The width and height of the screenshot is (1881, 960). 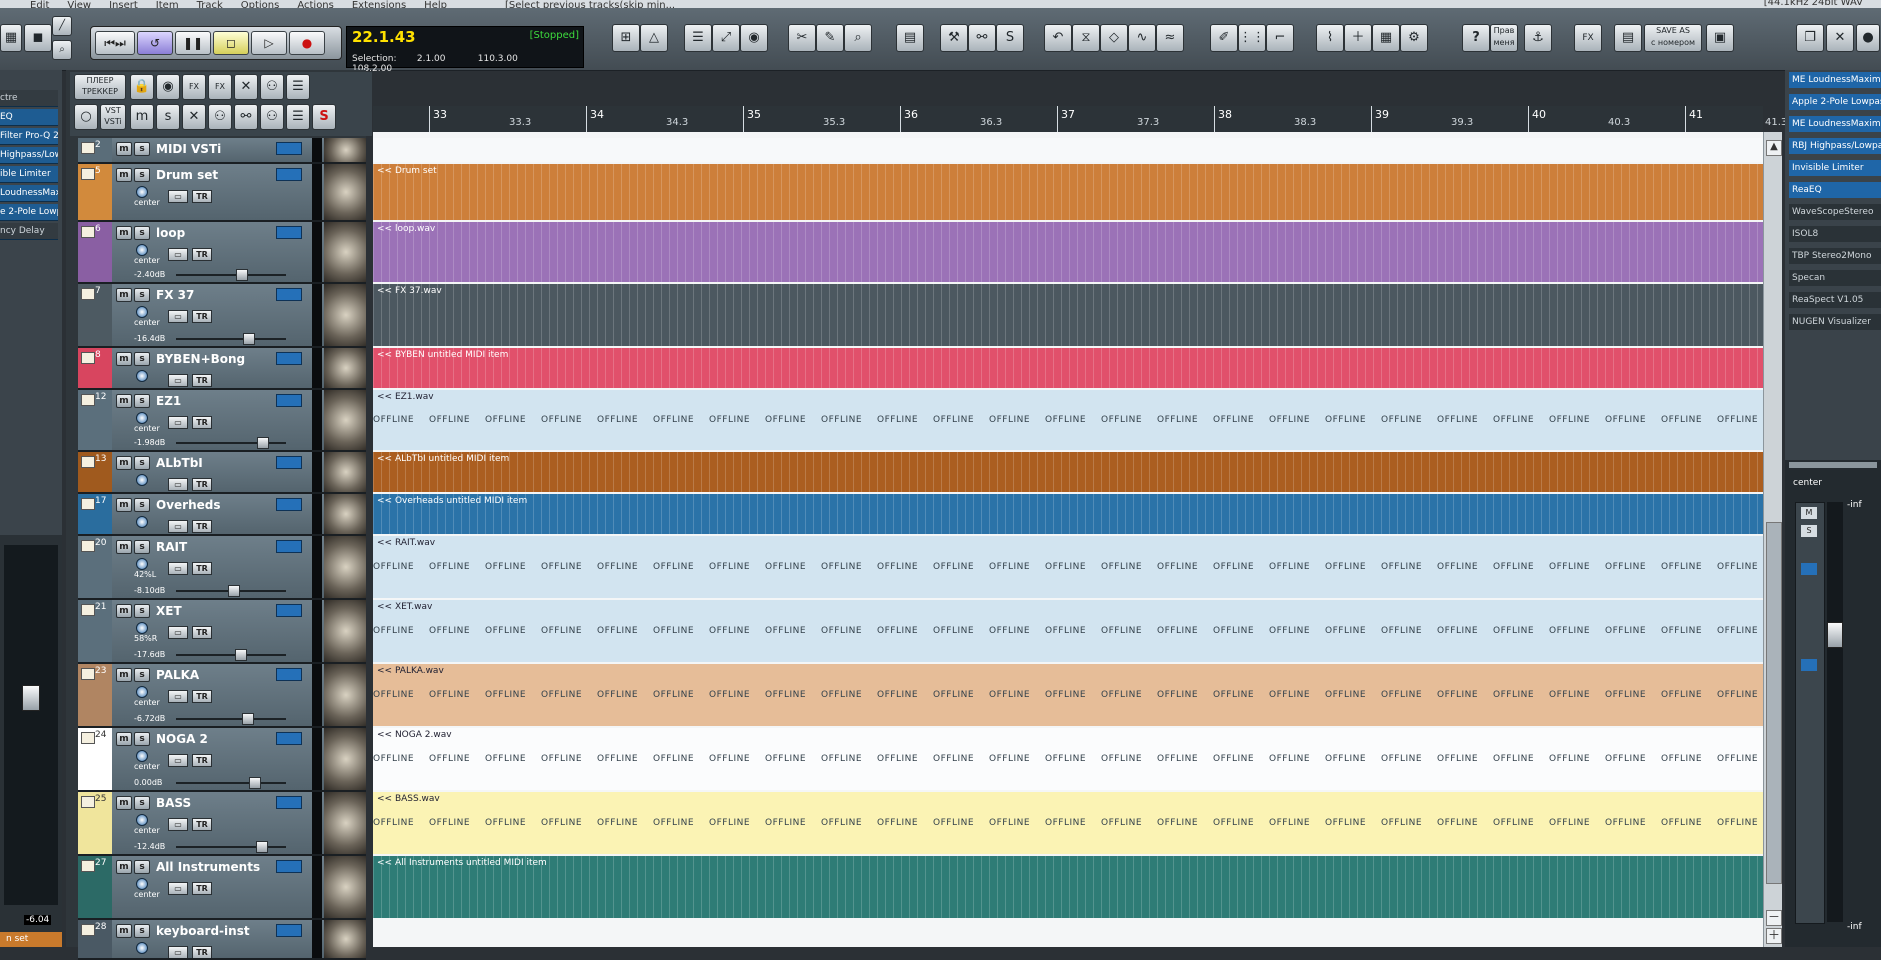 What do you see at coordinates (200, 359) in the screenshot?
I see `track-name: BYBEN+Bong` at bounding box center [200, 359].